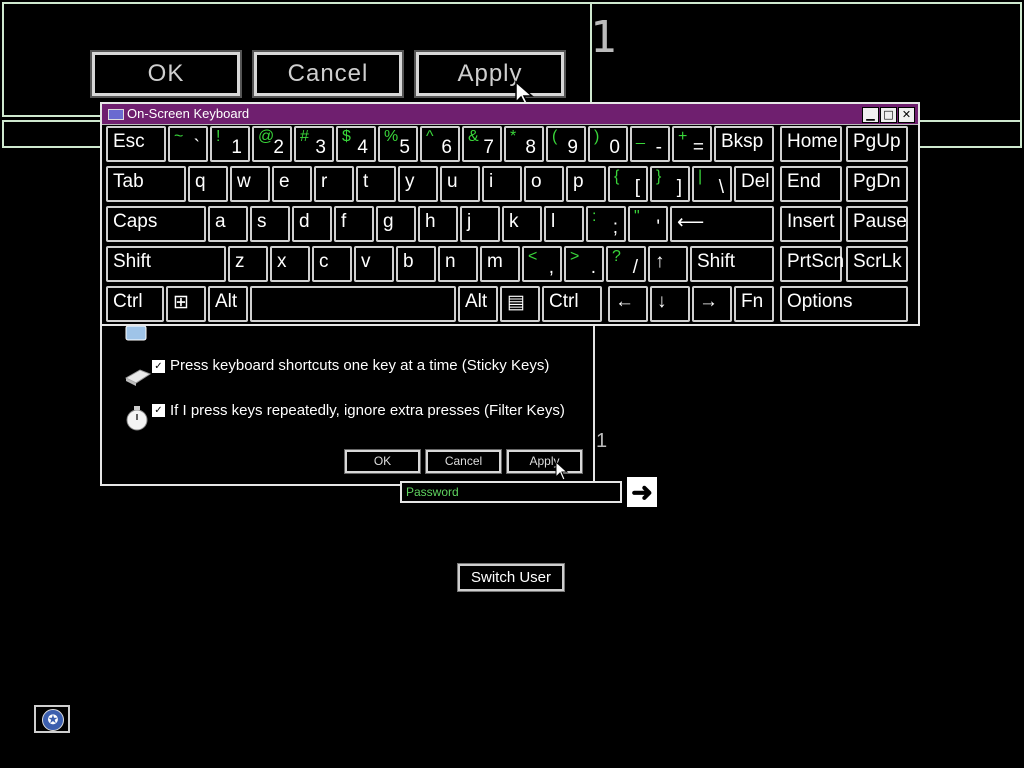  What do you see at coordinates (440, 144) in the screenshot?
I see `key-6: ^ 6` at bounding box center [440, 144].